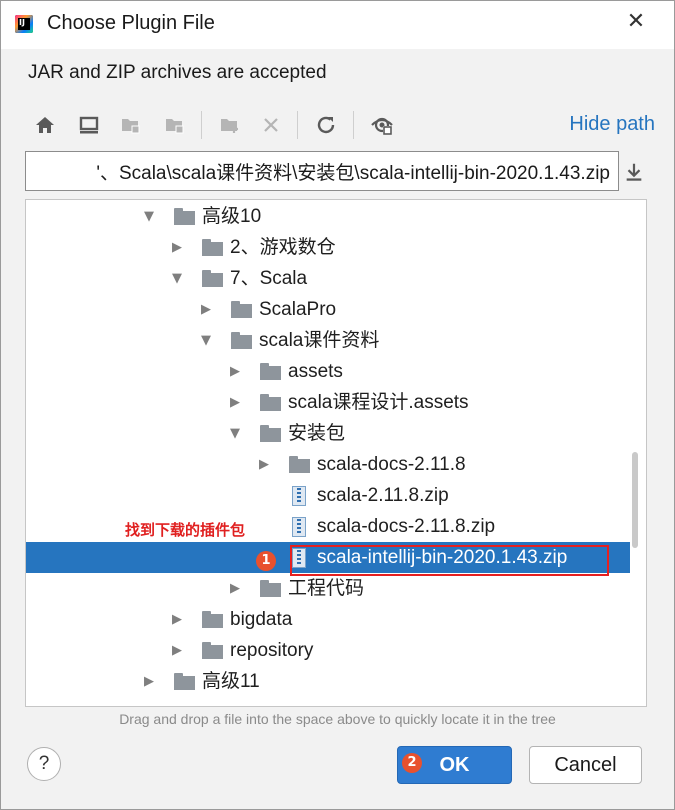 Image resolution: width=675 pixels, height=810 pixels. I want to click on close-button: ✕, so click(636, 22).